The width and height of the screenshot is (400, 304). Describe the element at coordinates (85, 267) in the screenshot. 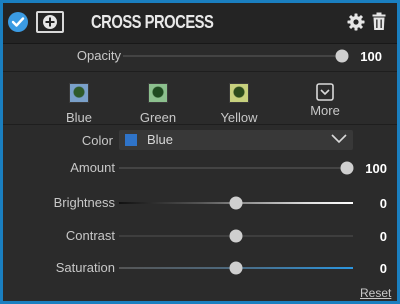

I see `saturation-label: Saturation` at that location.